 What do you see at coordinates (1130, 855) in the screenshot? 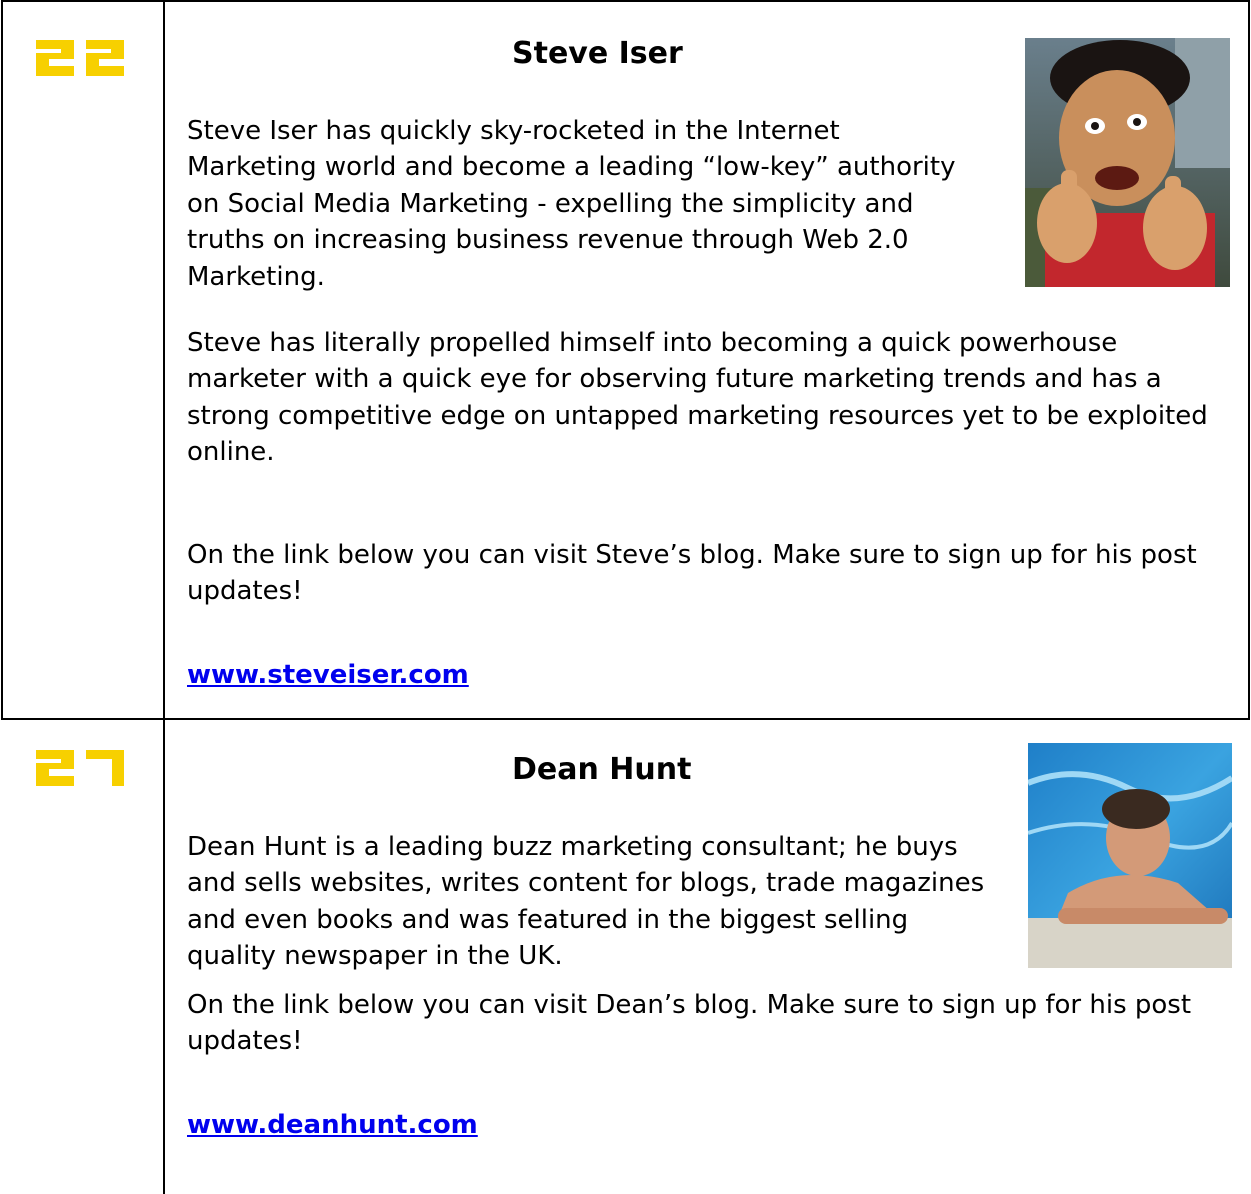
I see `dean-hunt-photo` at bounding box center [1130, 855].